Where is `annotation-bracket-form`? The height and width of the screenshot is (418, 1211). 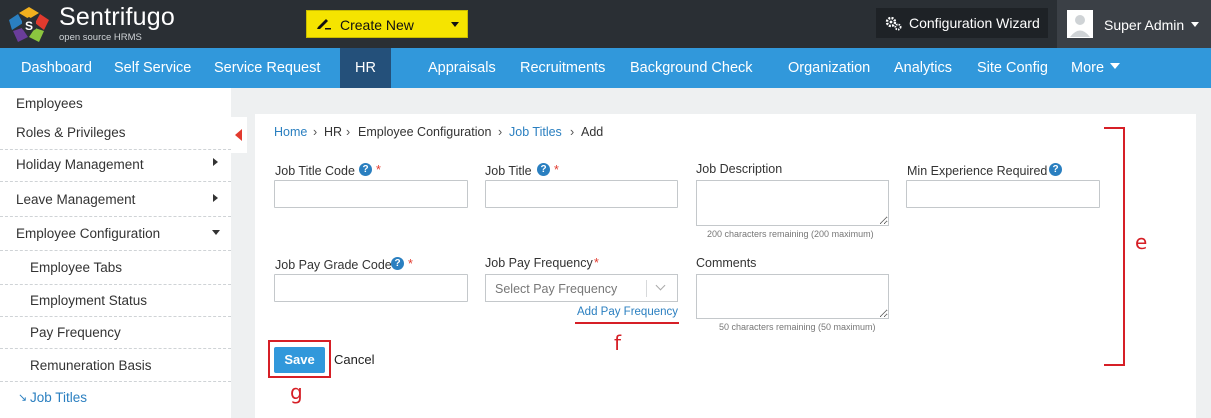 annotation-bracket-form is located at coordinates (1114, 246).